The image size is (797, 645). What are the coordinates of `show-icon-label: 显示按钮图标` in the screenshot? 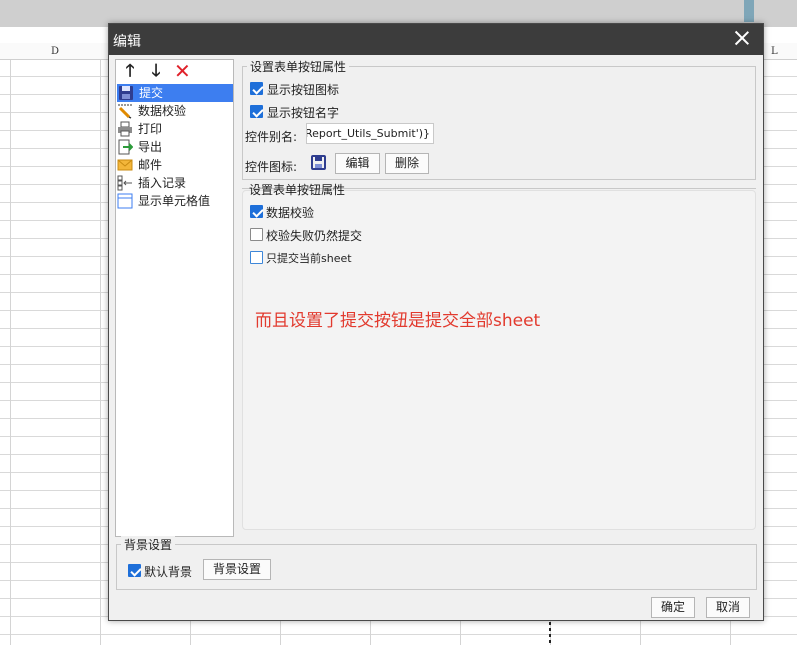 It's located at (303, 90).